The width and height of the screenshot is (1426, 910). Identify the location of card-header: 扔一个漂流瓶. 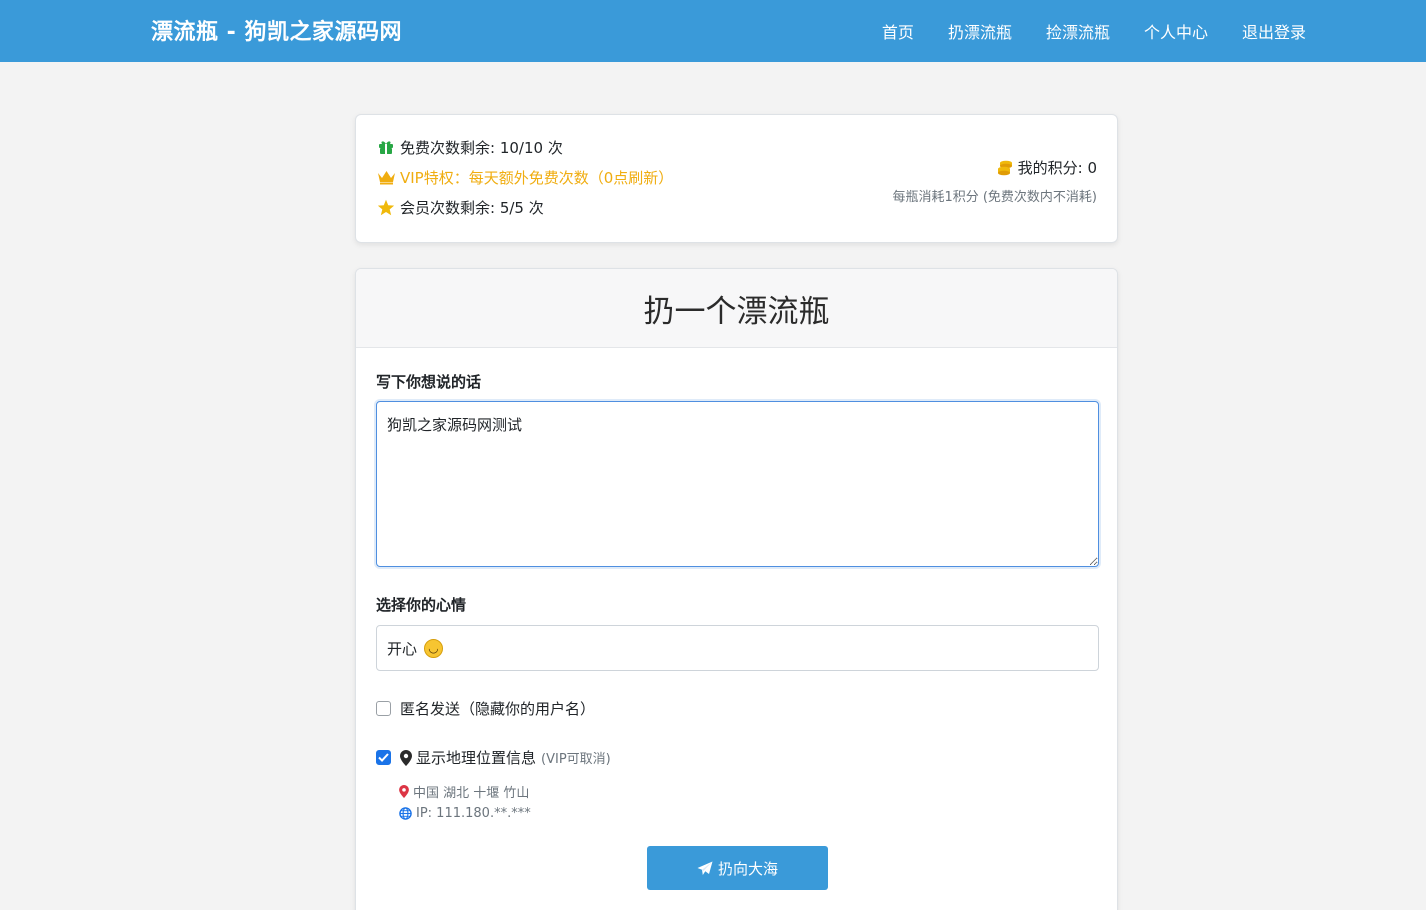
(736, 308).